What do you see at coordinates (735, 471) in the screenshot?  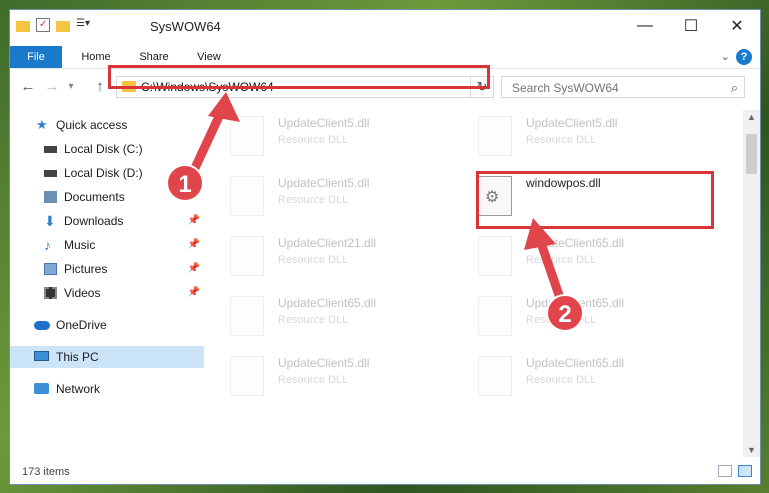 I see `view-switcher` at bounding box center [735, 471].